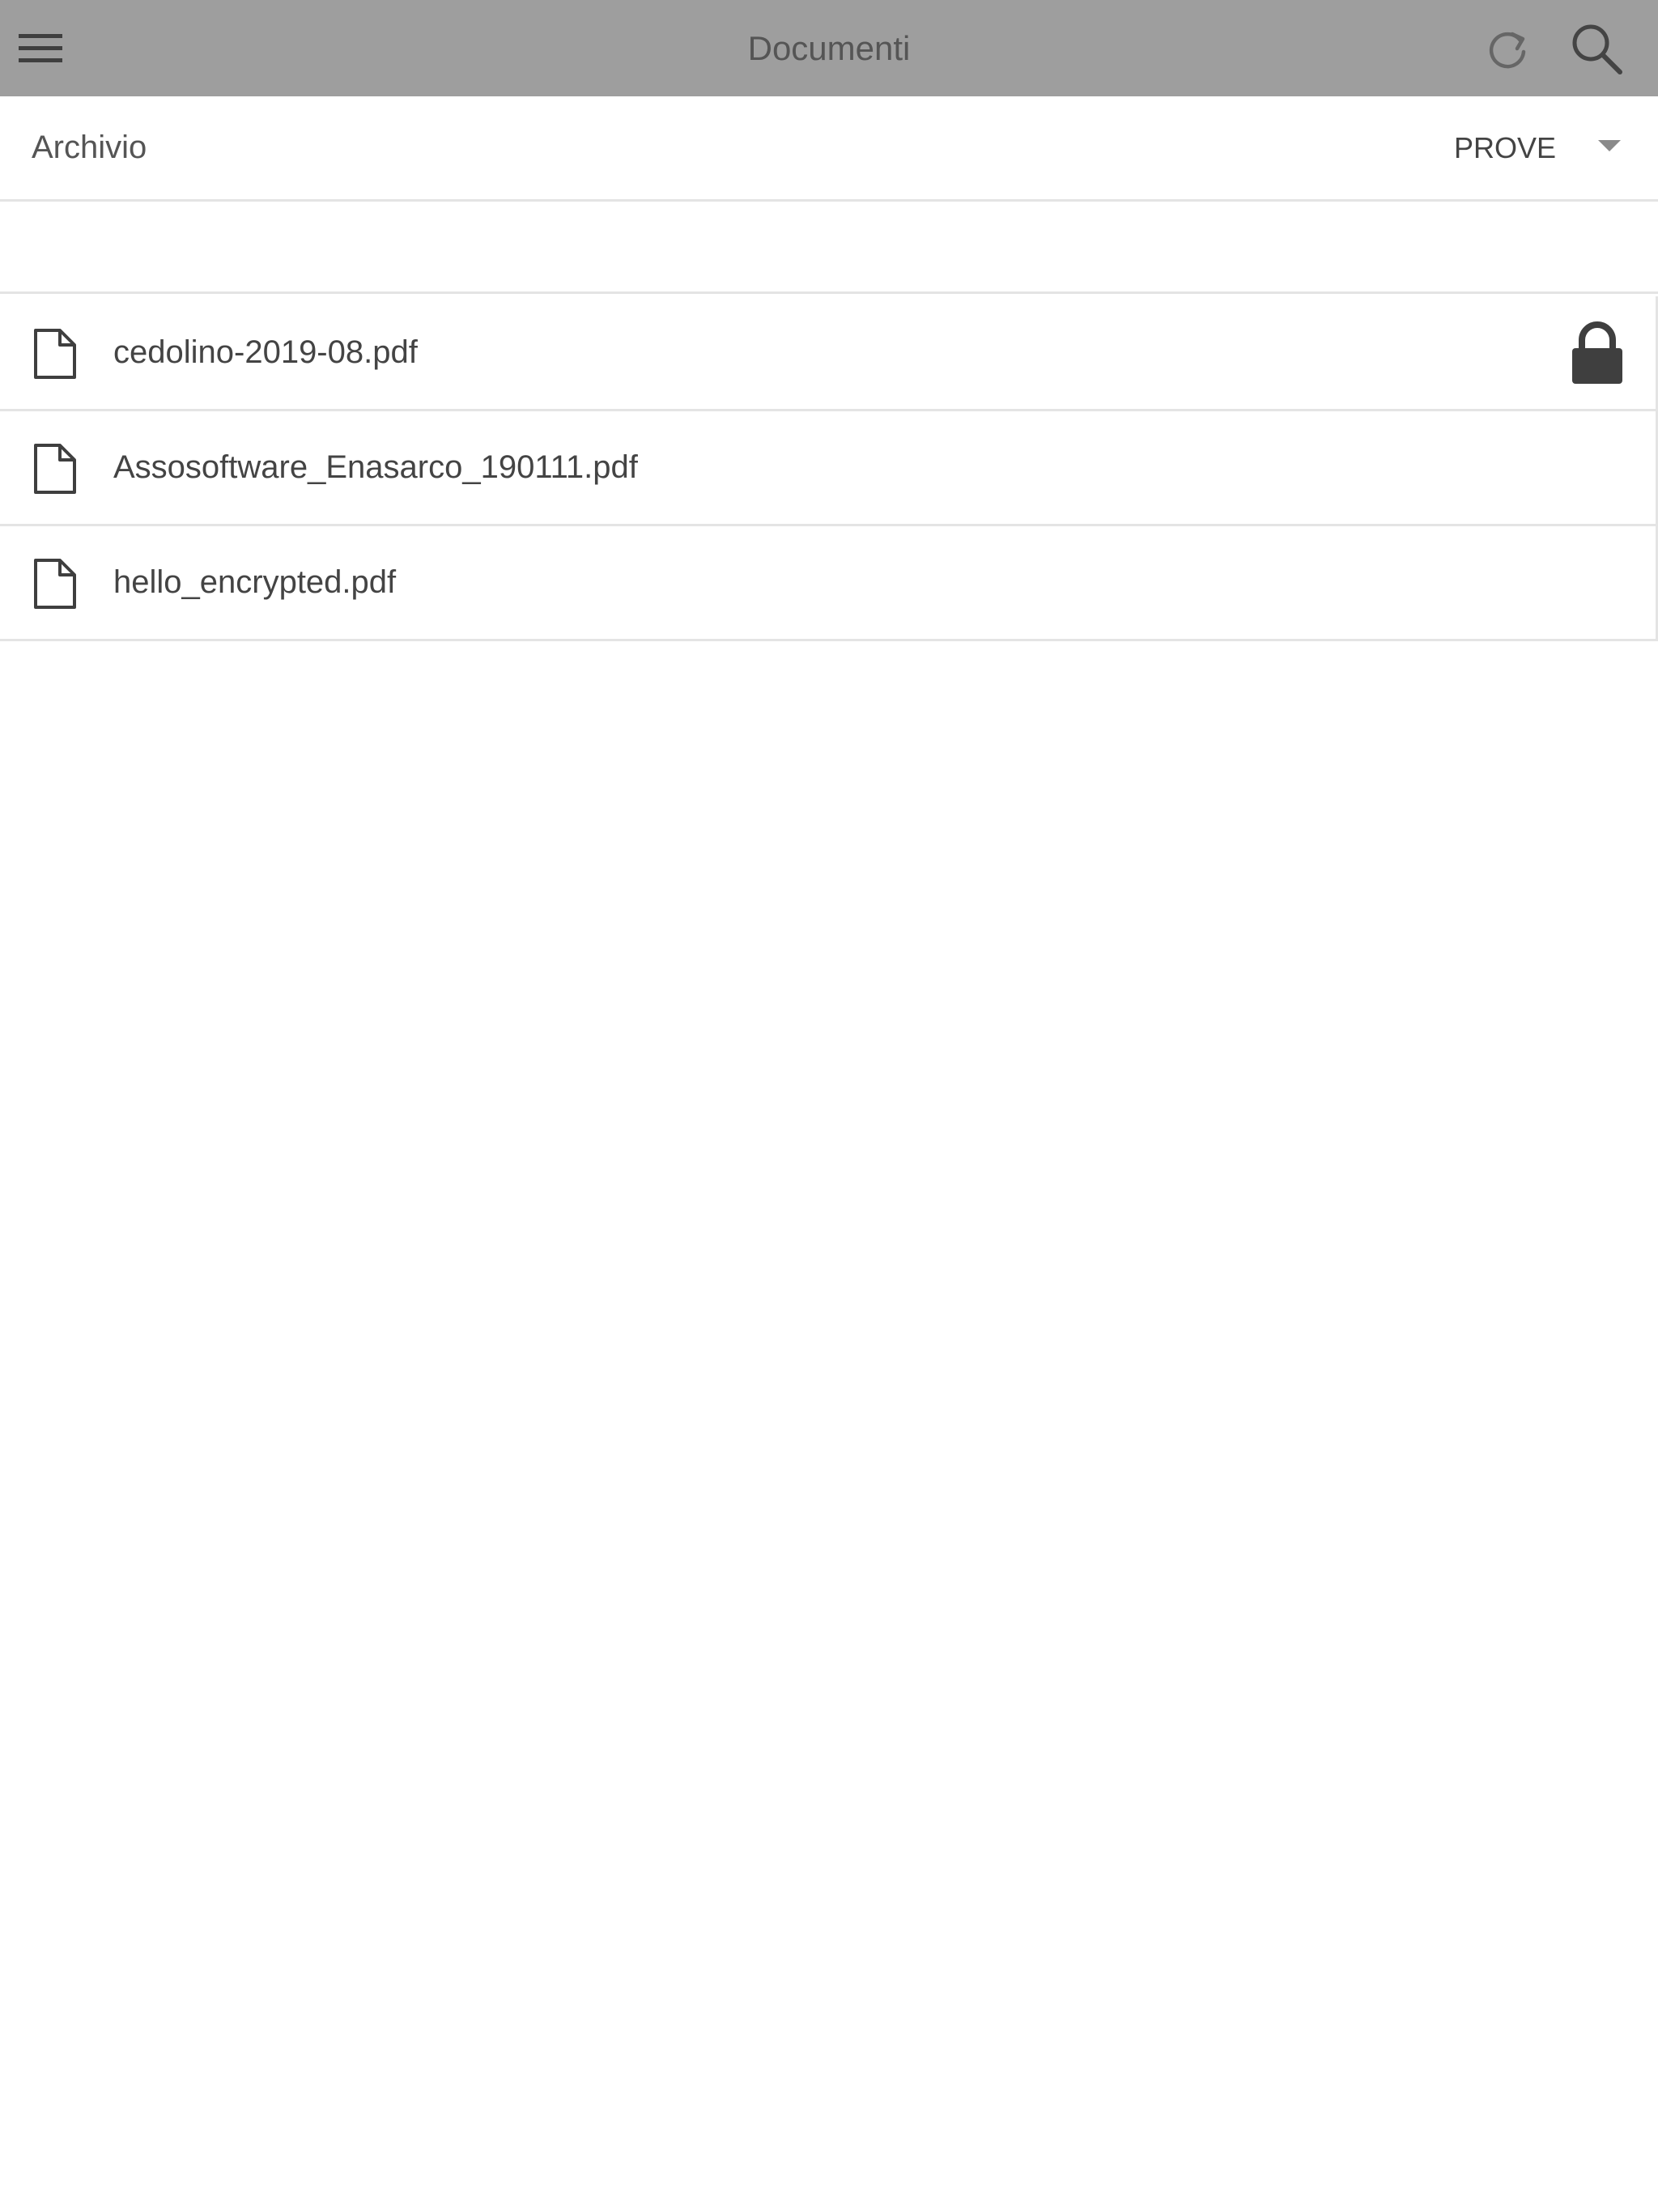 This screenshot has height=2212, width=1658. I want to click on hamburger-menu-icon, so click(40, 48).